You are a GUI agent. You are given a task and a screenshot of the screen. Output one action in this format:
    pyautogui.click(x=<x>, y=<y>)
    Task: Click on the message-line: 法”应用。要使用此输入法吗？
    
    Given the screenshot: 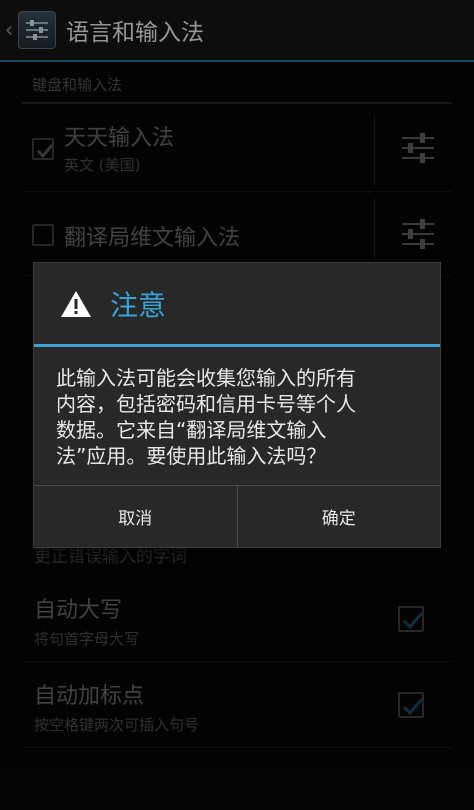 What is the action you would take?
    pyautogui.click(x=191, y=456)
    